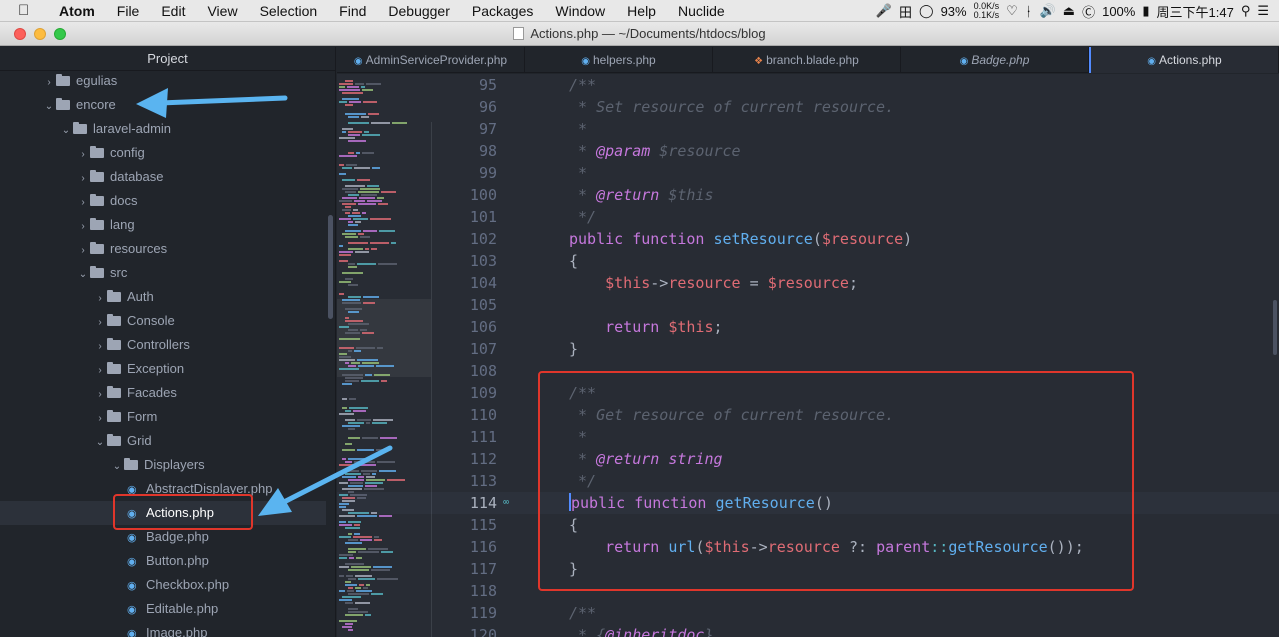 The height and width of the screenshot is (637, 1279). I want to click on tree-folder-config: › config, so click(163, 153).